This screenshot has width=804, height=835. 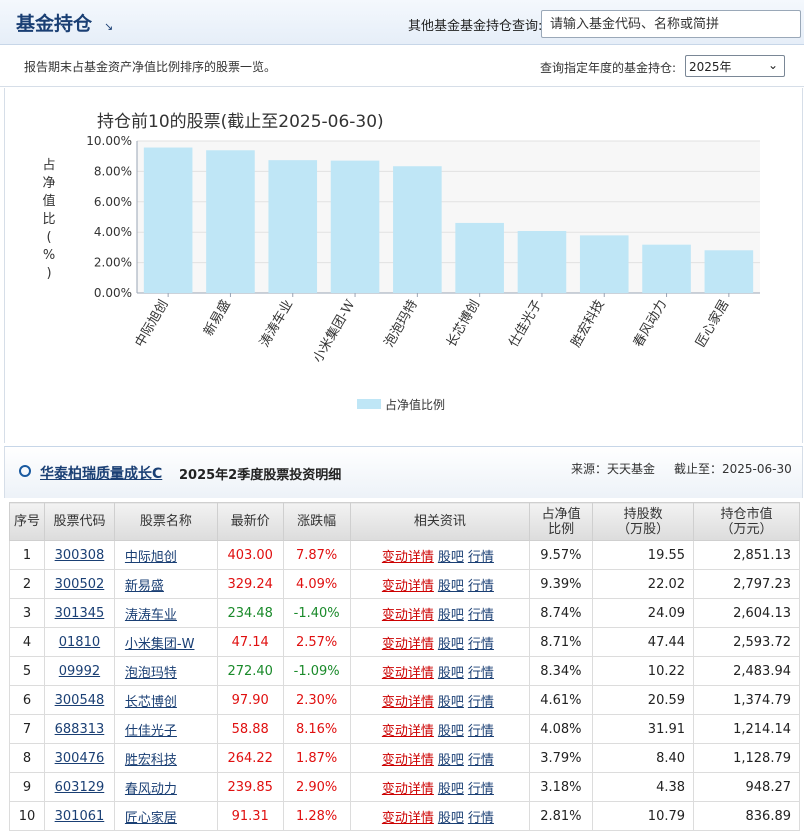 I want to click on stock-code-link: 301345, so click(x=80, y=613).